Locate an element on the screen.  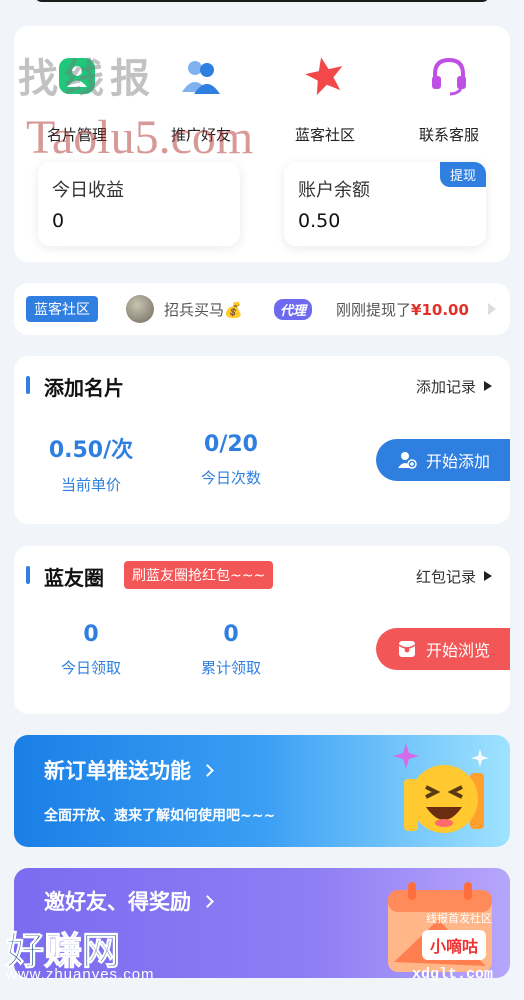
watermark-community: 线报首发社区 is located at coordinates (459, 918).